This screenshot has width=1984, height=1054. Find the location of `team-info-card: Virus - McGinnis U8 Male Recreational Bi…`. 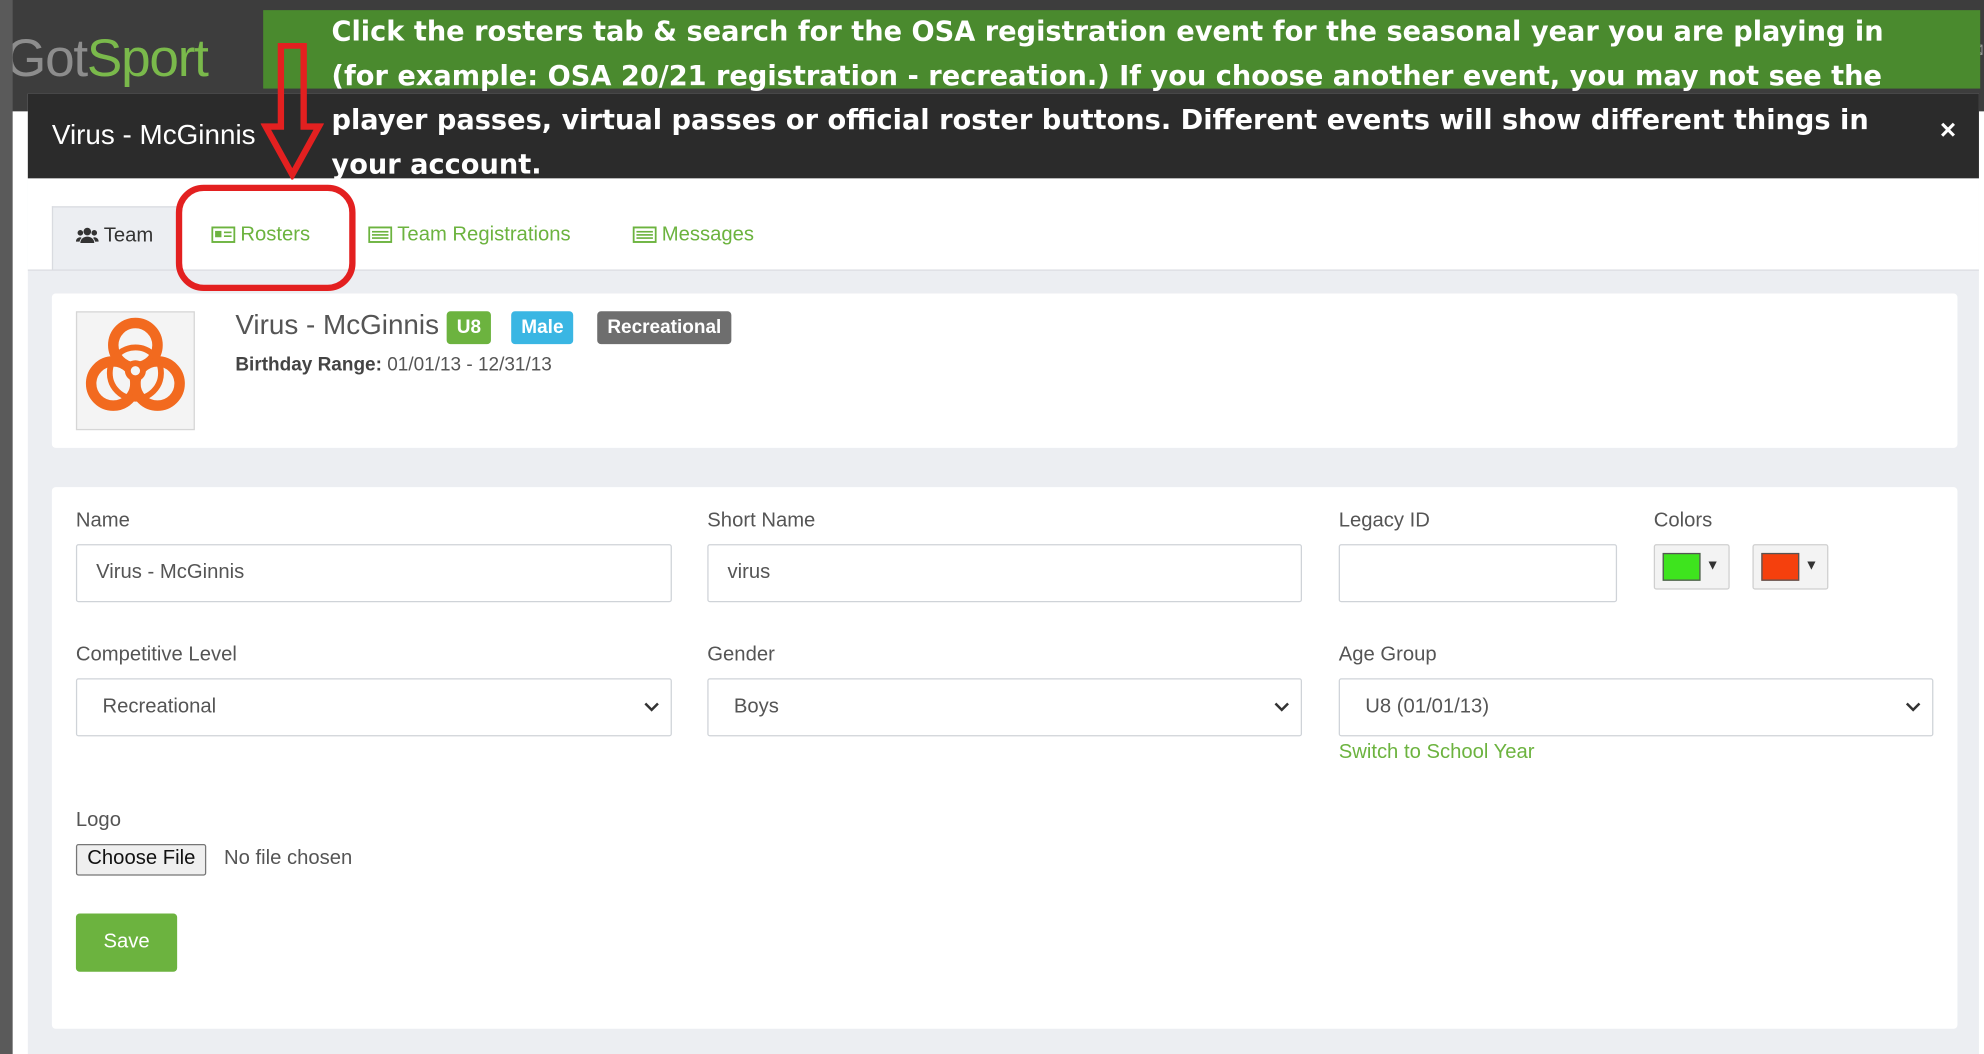

team-info-card: Virus - McGinnis U8 Male Recreational Bi… is located at coordinates (1004, 370).